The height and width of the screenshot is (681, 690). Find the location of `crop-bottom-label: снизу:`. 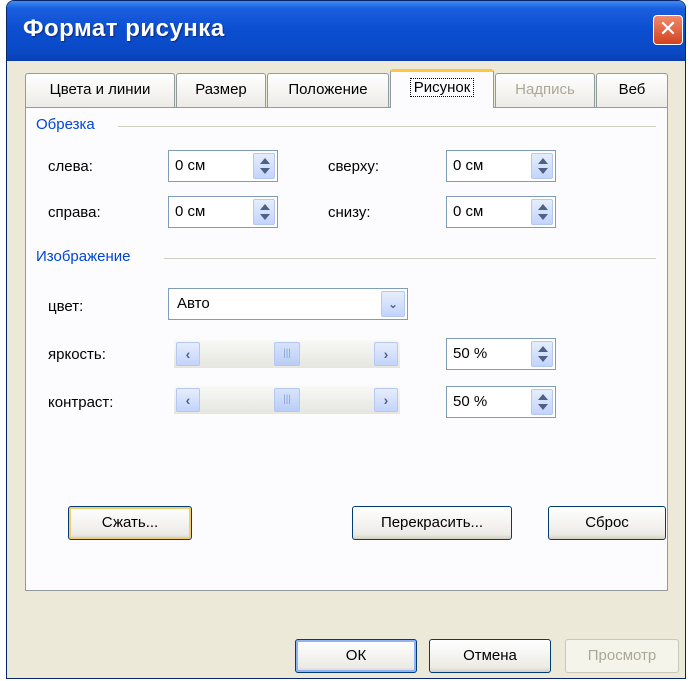

crop-bottom-label: снизу: is located at coordinates (349, 212).